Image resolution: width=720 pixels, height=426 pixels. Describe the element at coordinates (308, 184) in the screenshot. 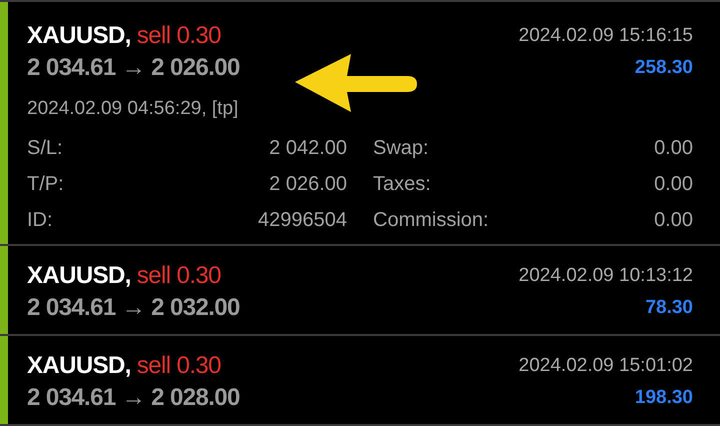

I see `detail-value: 2 026.00` at that location.